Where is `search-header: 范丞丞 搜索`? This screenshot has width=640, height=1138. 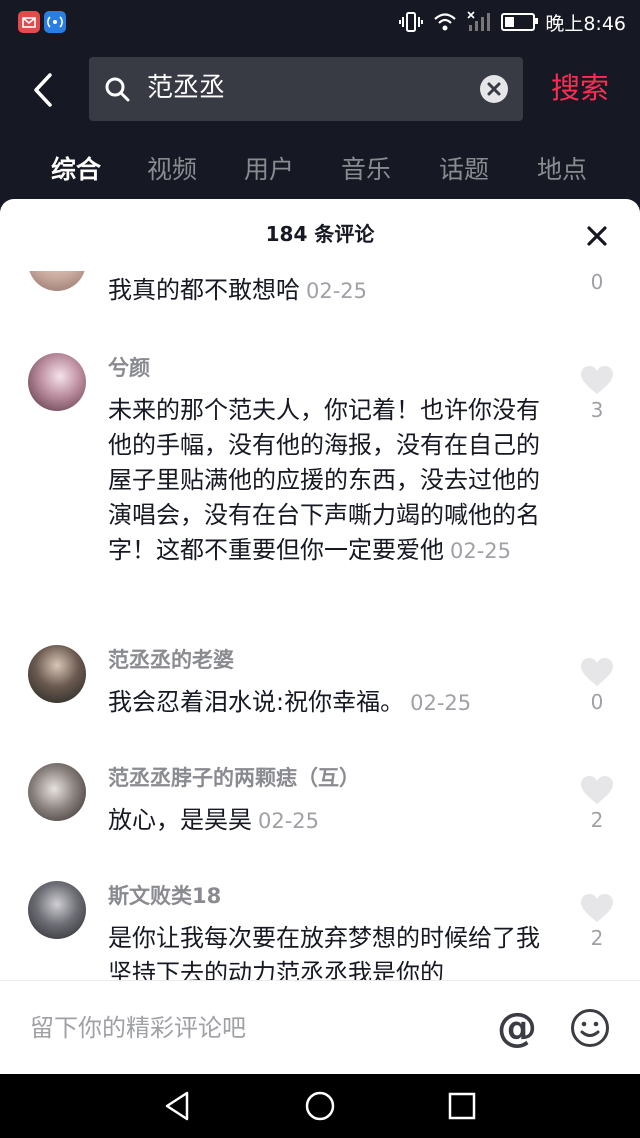
search-header: 范丞丞 搜索 is located at coordinates (320, 92).